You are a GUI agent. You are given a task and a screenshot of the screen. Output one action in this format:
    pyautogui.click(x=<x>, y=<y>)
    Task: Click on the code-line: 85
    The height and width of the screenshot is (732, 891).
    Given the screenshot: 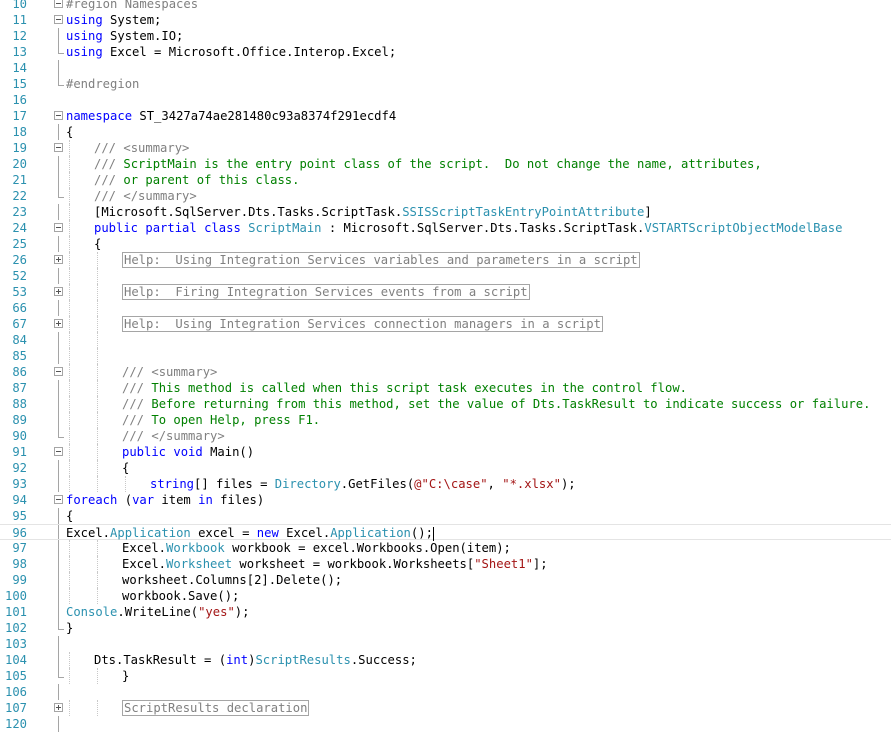 What is the action you would take?
    pyautogui.click(x=445, y=356)
    